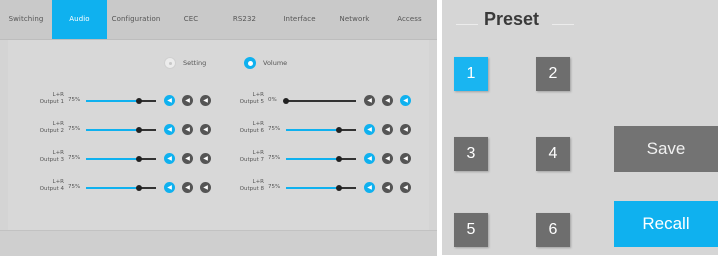  What do you see at coordinates (244, 19) in the screenshot?
I see `tab-rs232: RS232` at bounding box center [244, 19].